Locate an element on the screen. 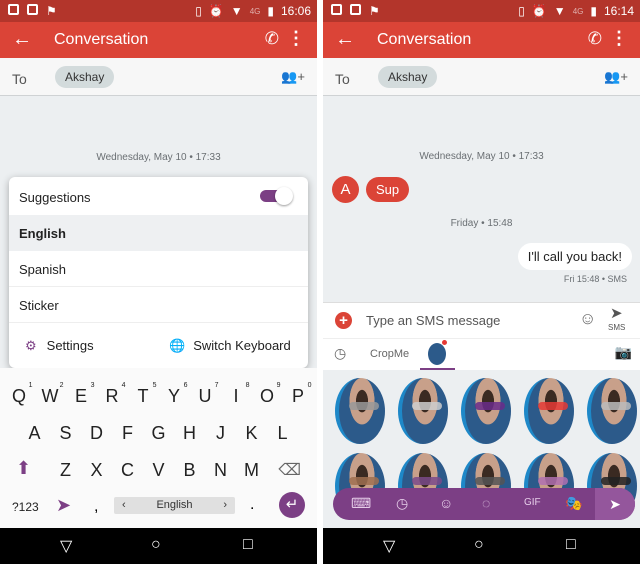 This screenshot has width=640, height=564. suggestions-row: Suggestions is located at coordinates (158, 197).